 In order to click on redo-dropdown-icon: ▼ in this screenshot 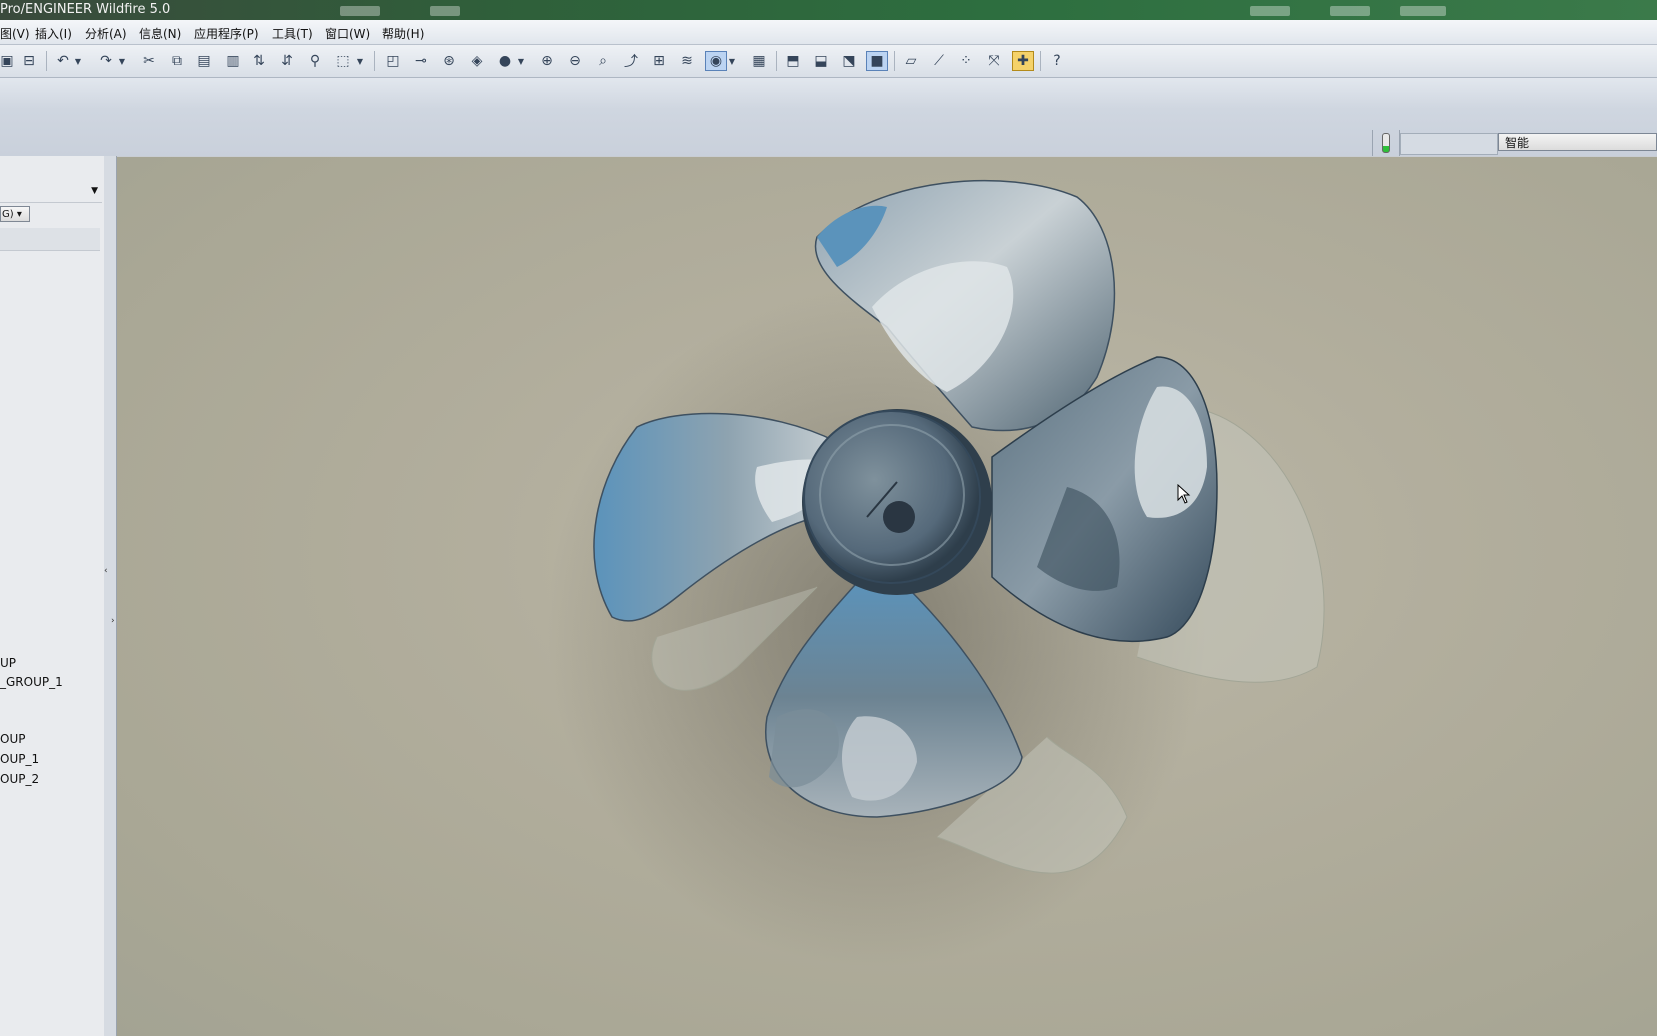, I will do `click(122, 61)`.